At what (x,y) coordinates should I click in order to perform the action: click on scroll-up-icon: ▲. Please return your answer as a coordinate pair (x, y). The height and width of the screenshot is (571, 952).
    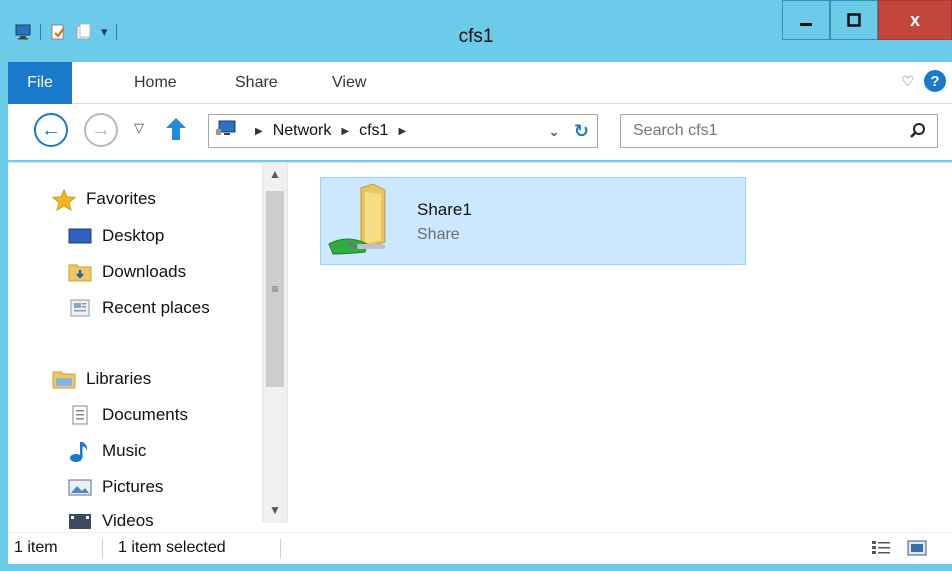
    Looking at the image, I should click on (275, 174).